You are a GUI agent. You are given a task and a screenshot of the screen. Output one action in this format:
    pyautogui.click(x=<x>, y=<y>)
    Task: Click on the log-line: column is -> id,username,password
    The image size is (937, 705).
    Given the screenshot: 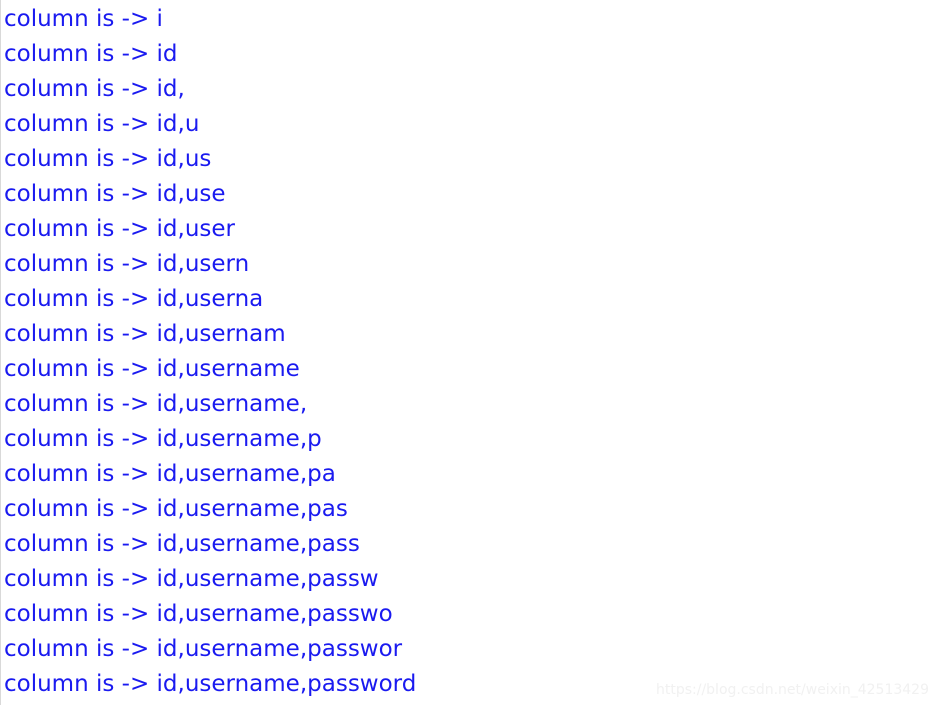 What is the action you would take?
    pyautogui.click(x=210, y=684)
    